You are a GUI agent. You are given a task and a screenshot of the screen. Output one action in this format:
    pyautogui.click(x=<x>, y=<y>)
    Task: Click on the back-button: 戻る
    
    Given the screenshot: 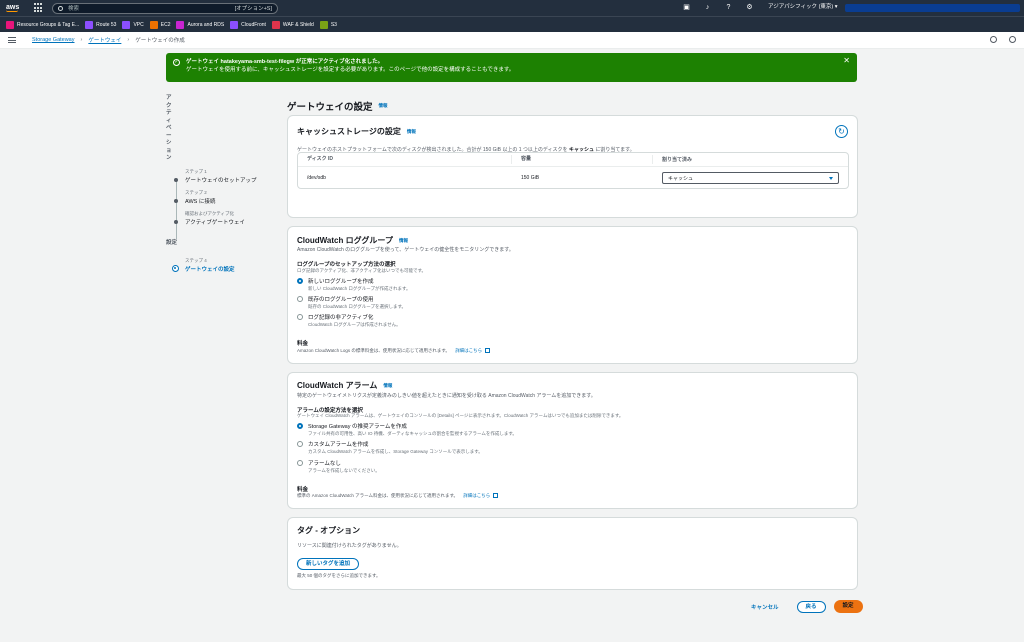 What is the action you would take?
    pyautogui.click(x=811, y=606)
    